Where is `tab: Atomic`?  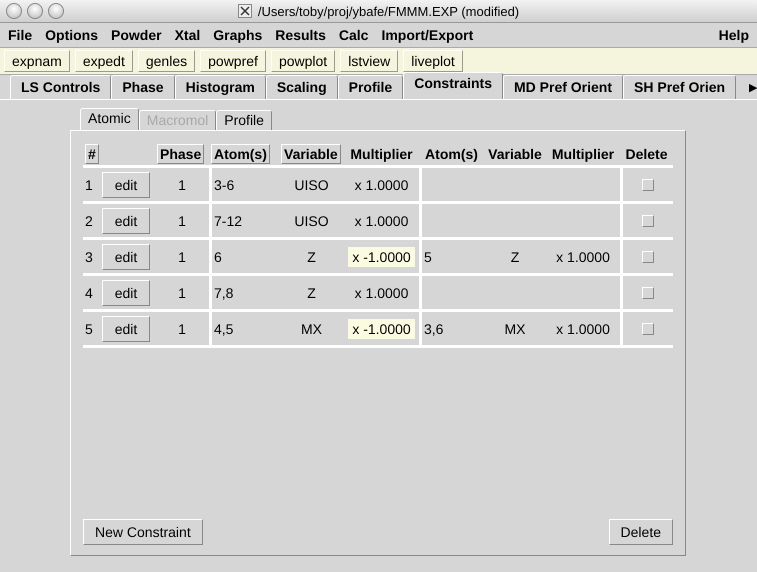 tab: Atomic is located at coordinates (109, 119).